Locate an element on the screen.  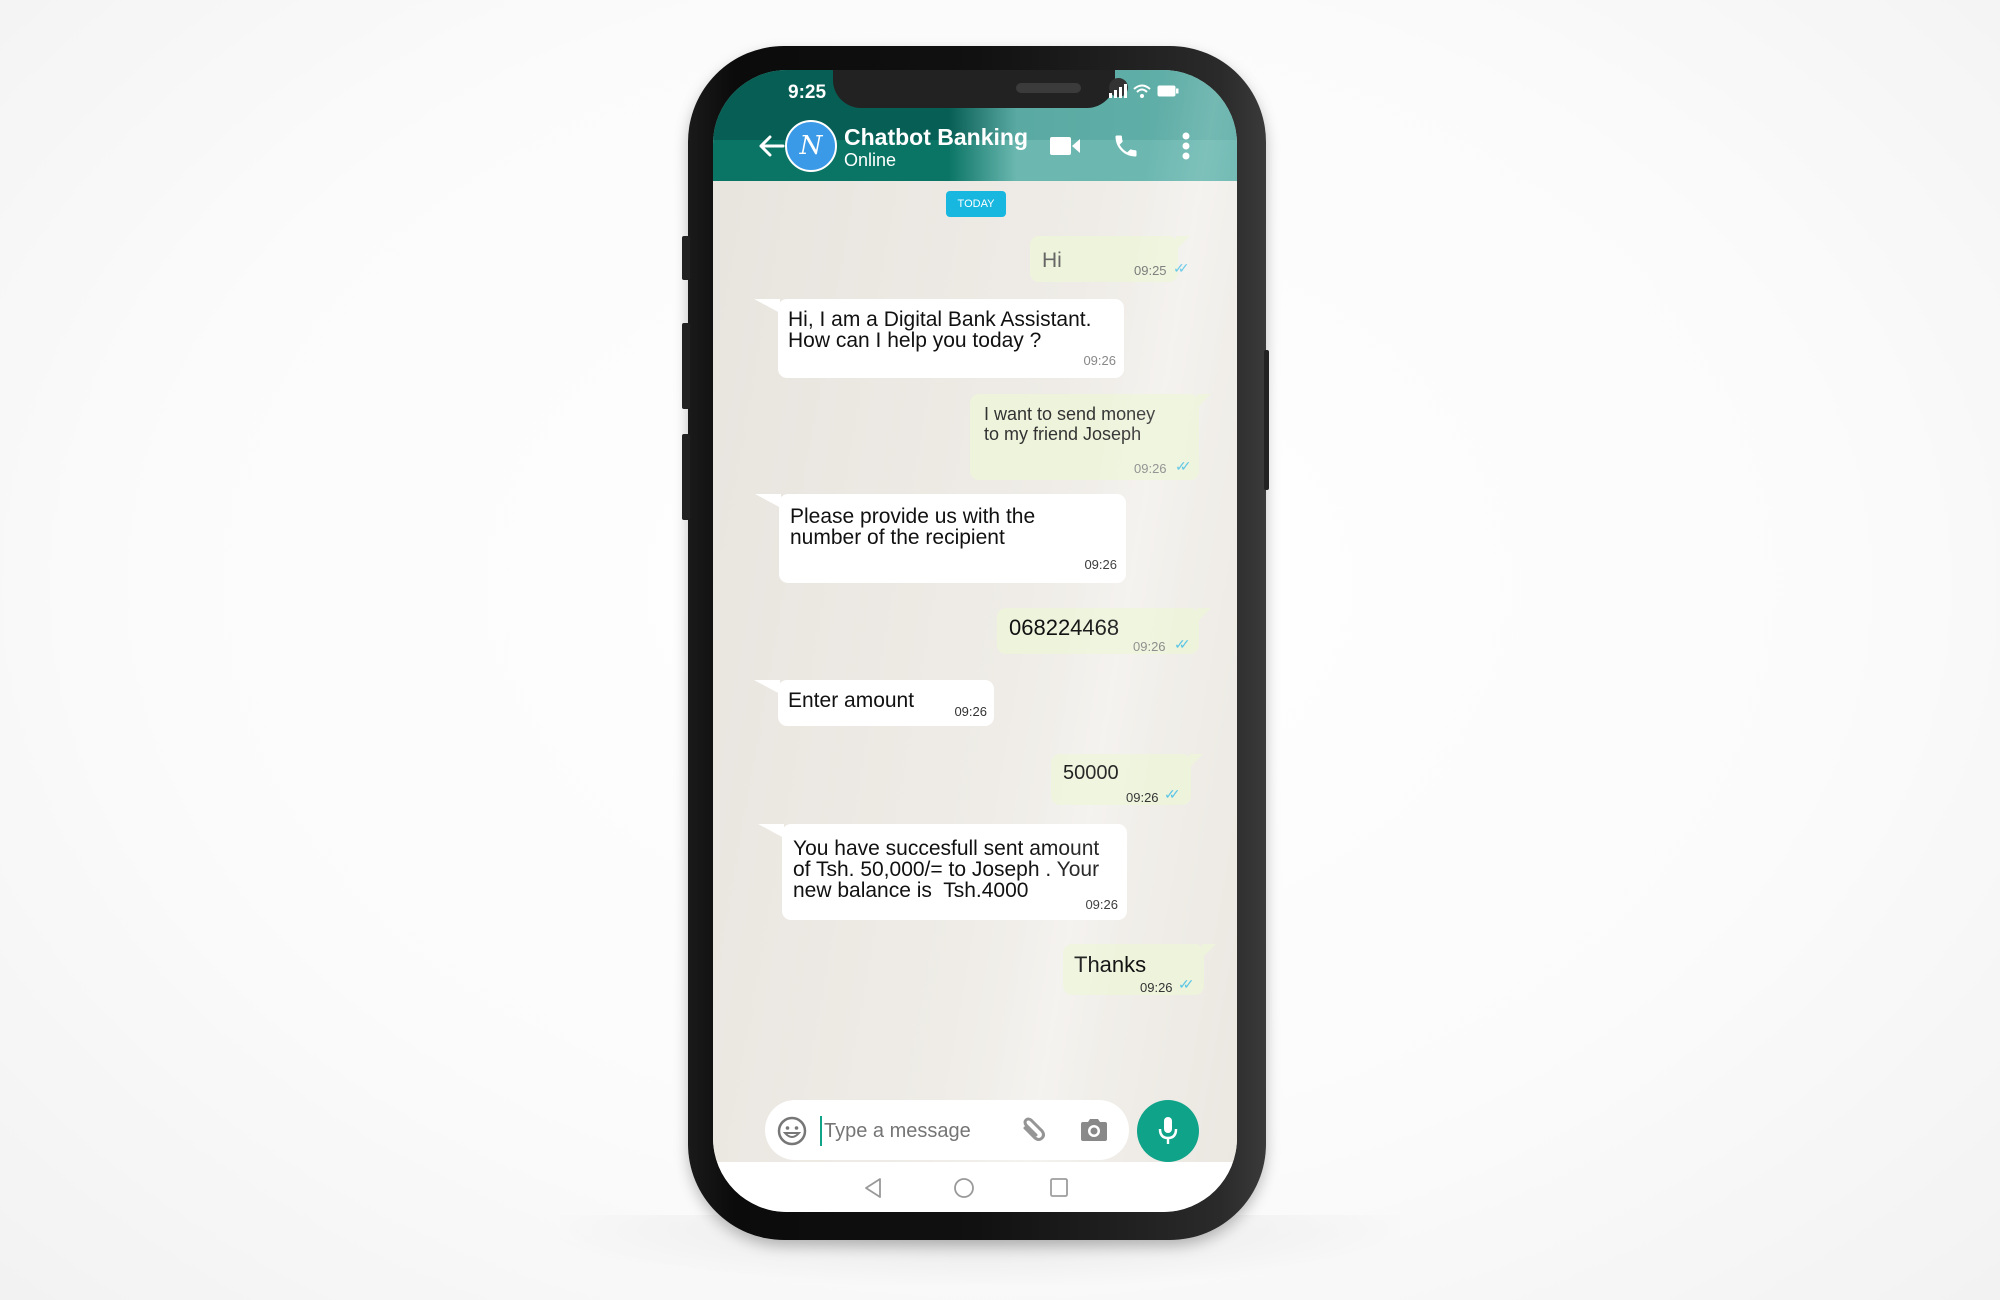
camera-icon is located at coordinates (1094, 1130).